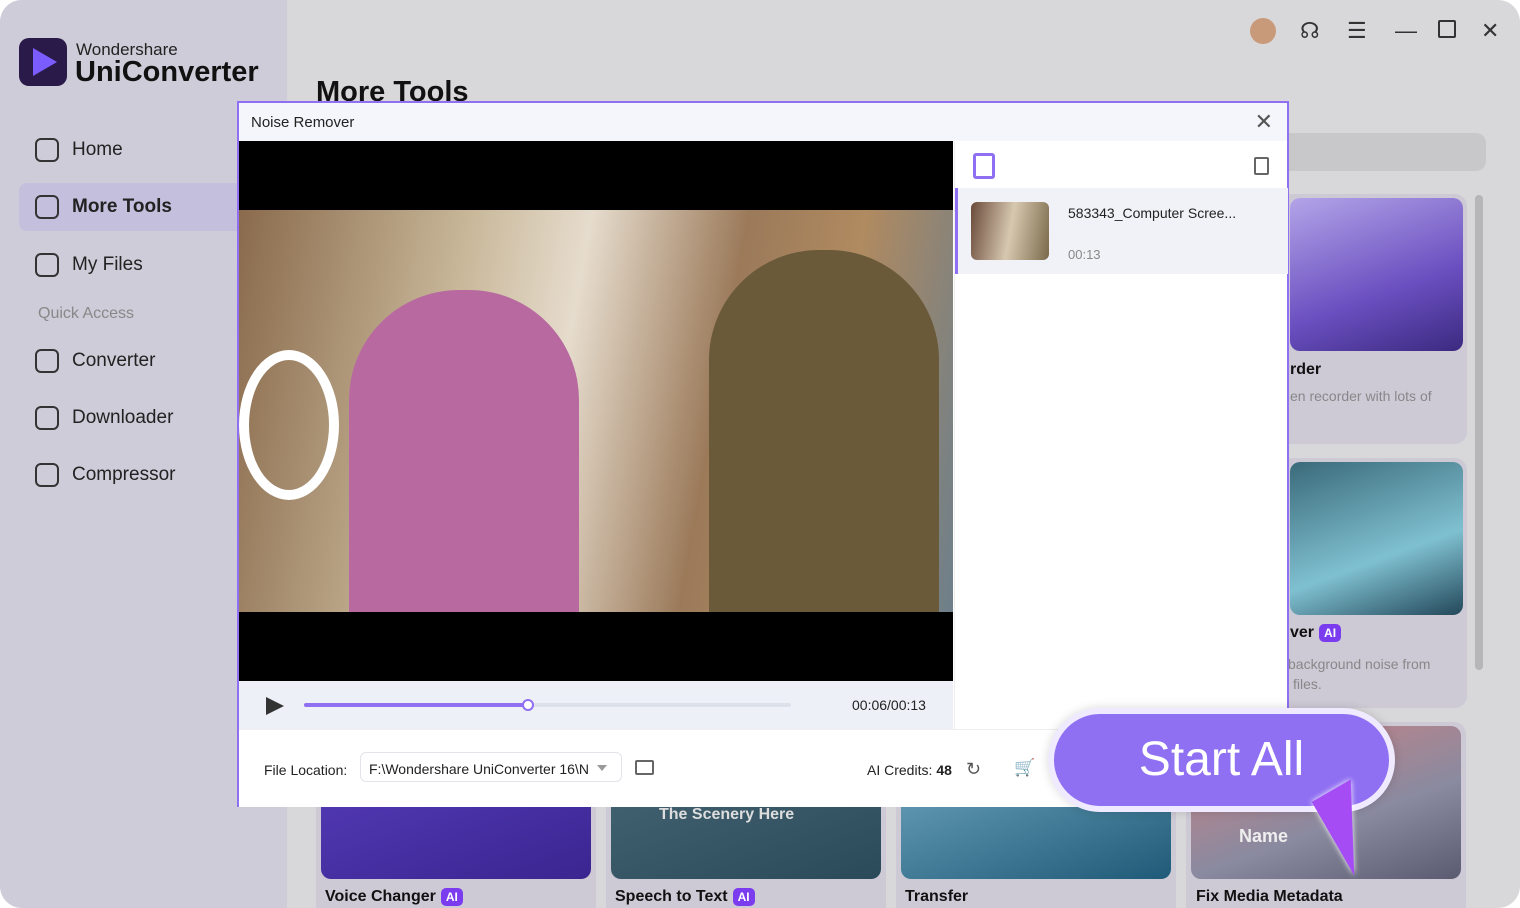 The width and height of the screenshot is (1520, 908). I want to click on file-location-label: File Location:, so click(306, 770).